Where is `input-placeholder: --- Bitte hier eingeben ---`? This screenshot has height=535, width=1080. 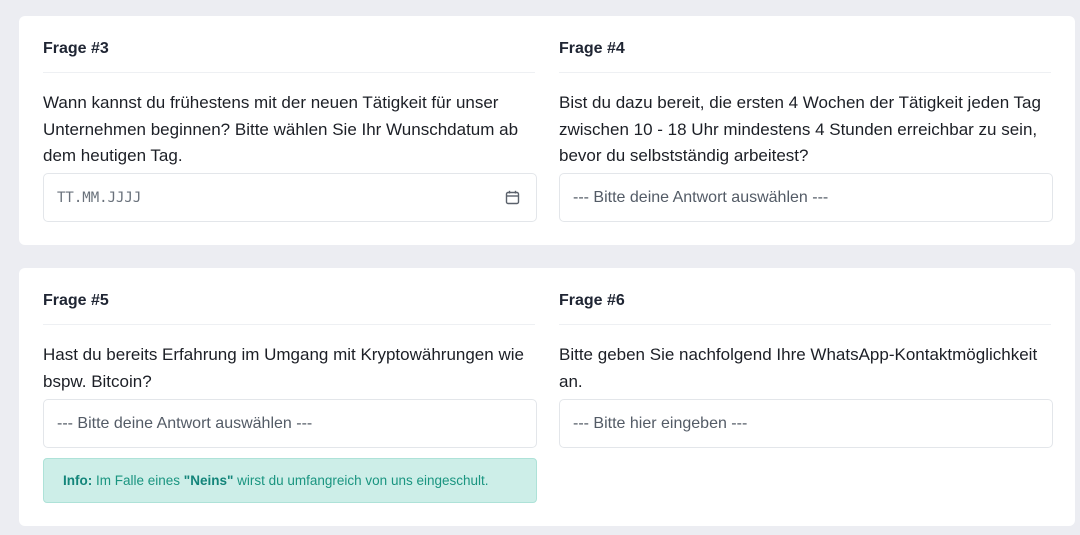 input-placeholder: --- Bitte hier eingeben --- is located at coordinates (660, 423).